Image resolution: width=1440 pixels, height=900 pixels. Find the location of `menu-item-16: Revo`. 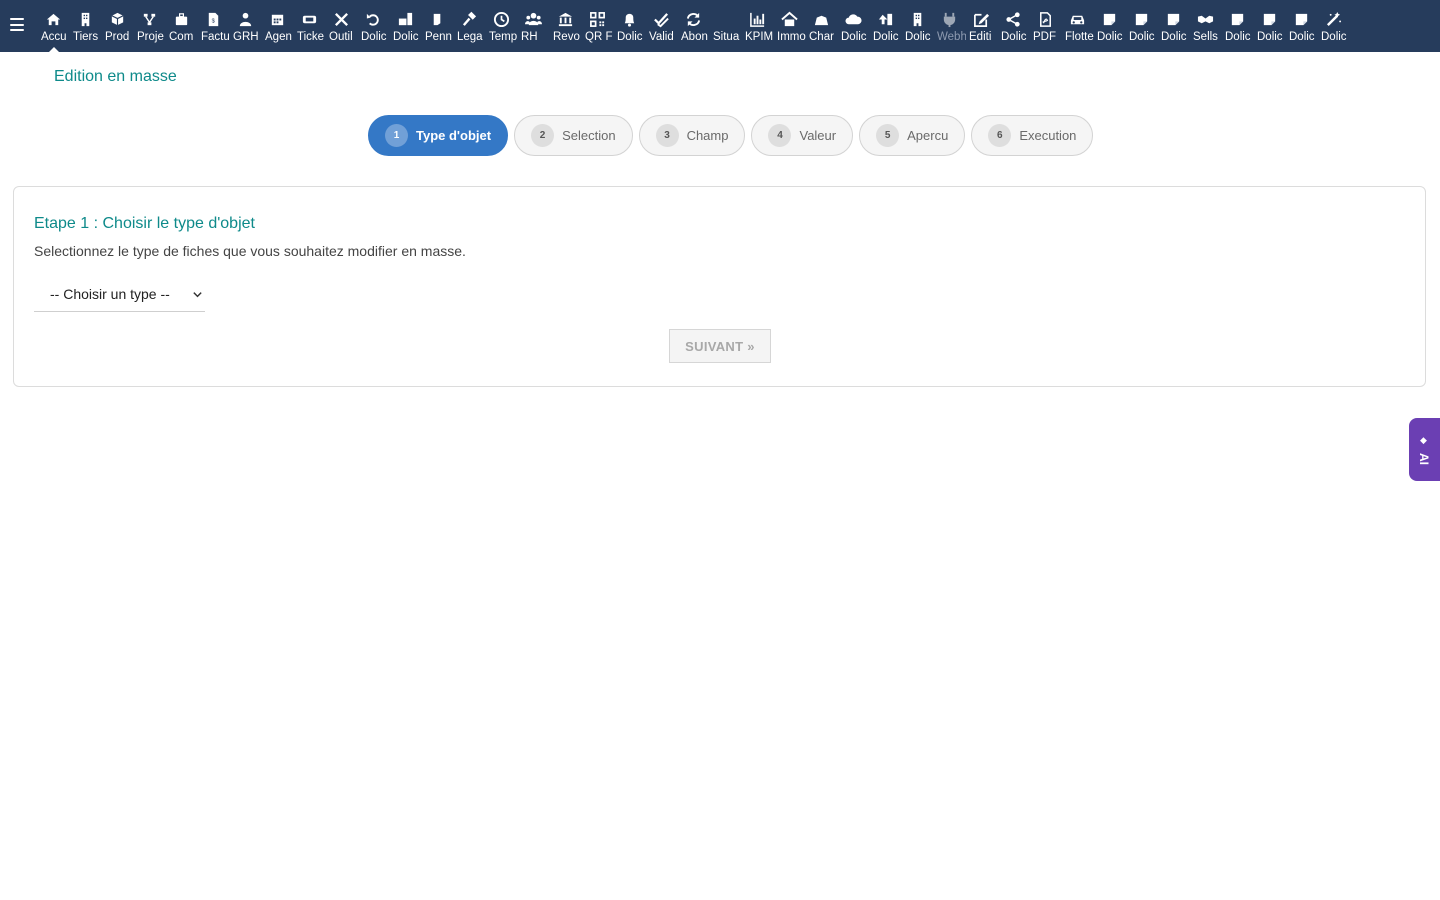

menu-item-16: Revo is located at coordinates (566, 26).